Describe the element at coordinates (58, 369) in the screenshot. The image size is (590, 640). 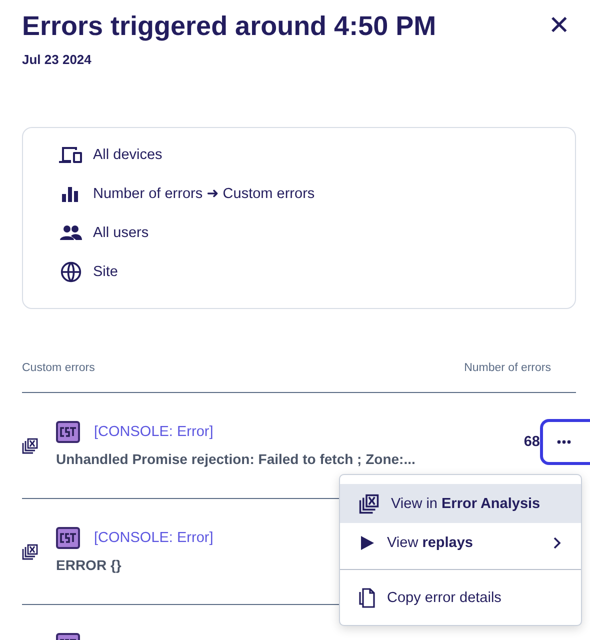
I see `column-header: Custom errors` at that location.